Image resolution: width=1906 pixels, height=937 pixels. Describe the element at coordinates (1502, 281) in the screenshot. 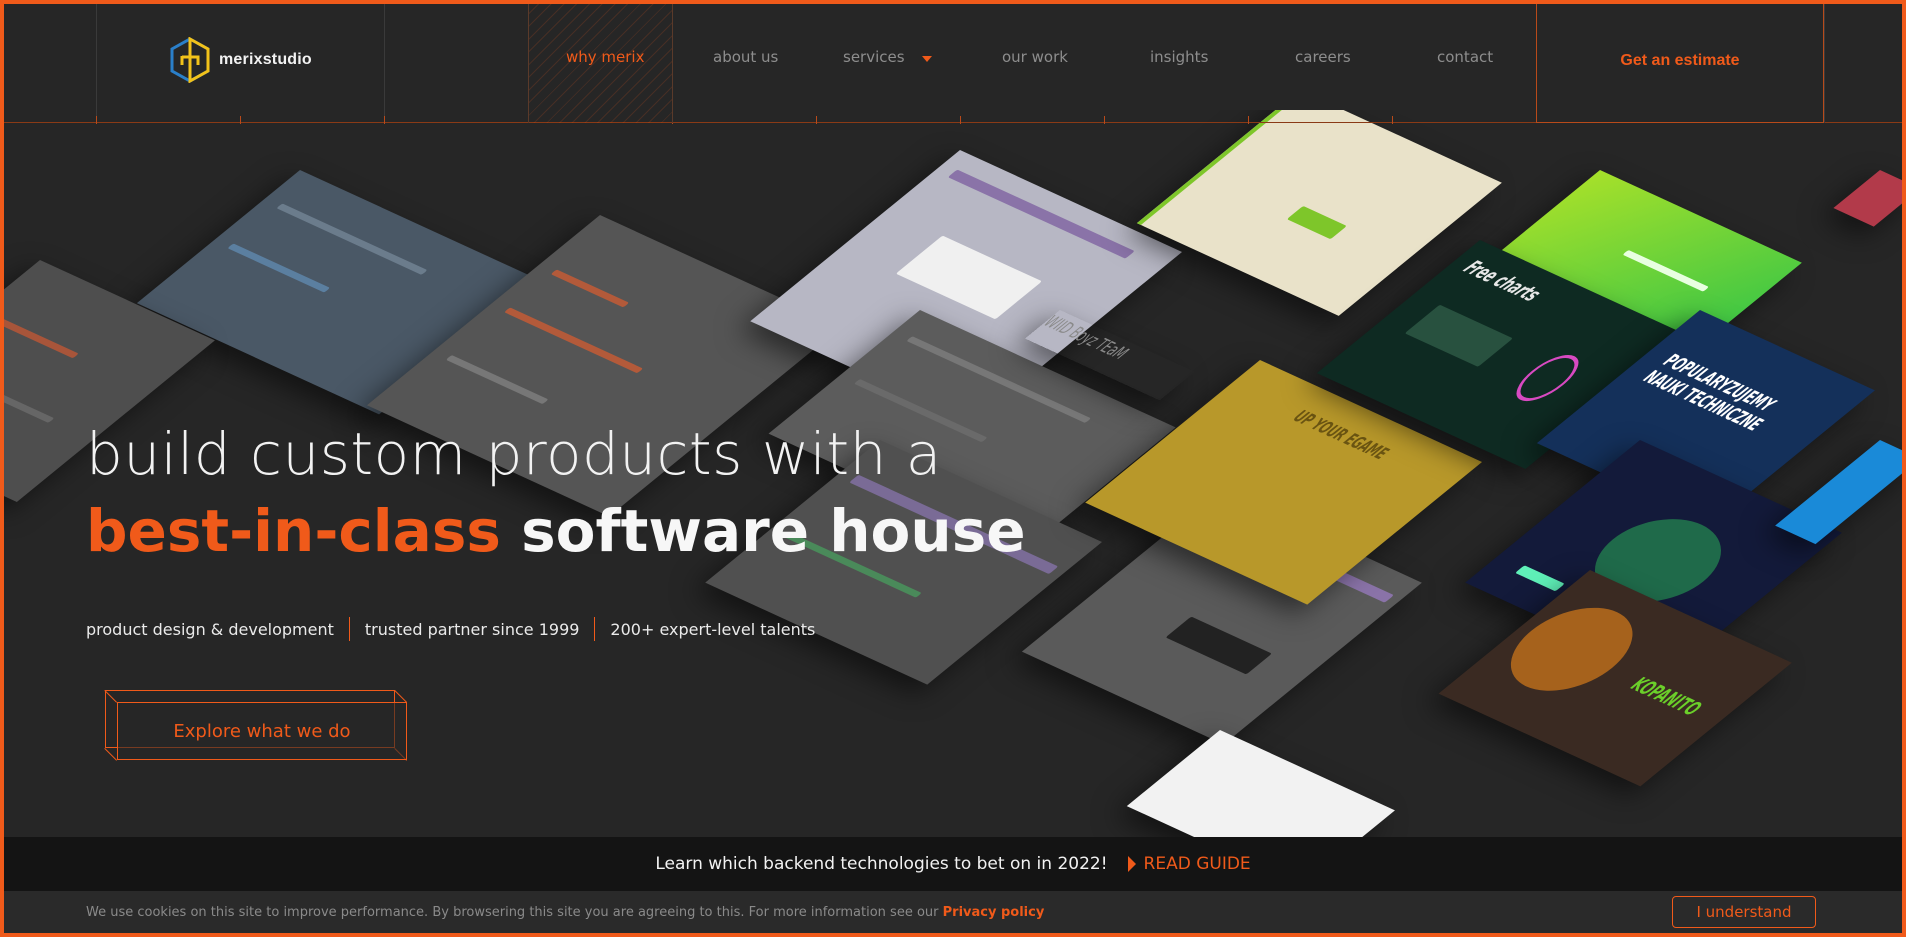

I see `charts-title: Free charts` at that location.